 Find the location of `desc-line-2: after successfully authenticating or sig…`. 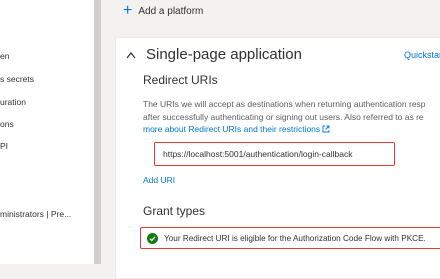

desc-line-2: after successfully authenticating or sig… is located at coordinates (283, 116).